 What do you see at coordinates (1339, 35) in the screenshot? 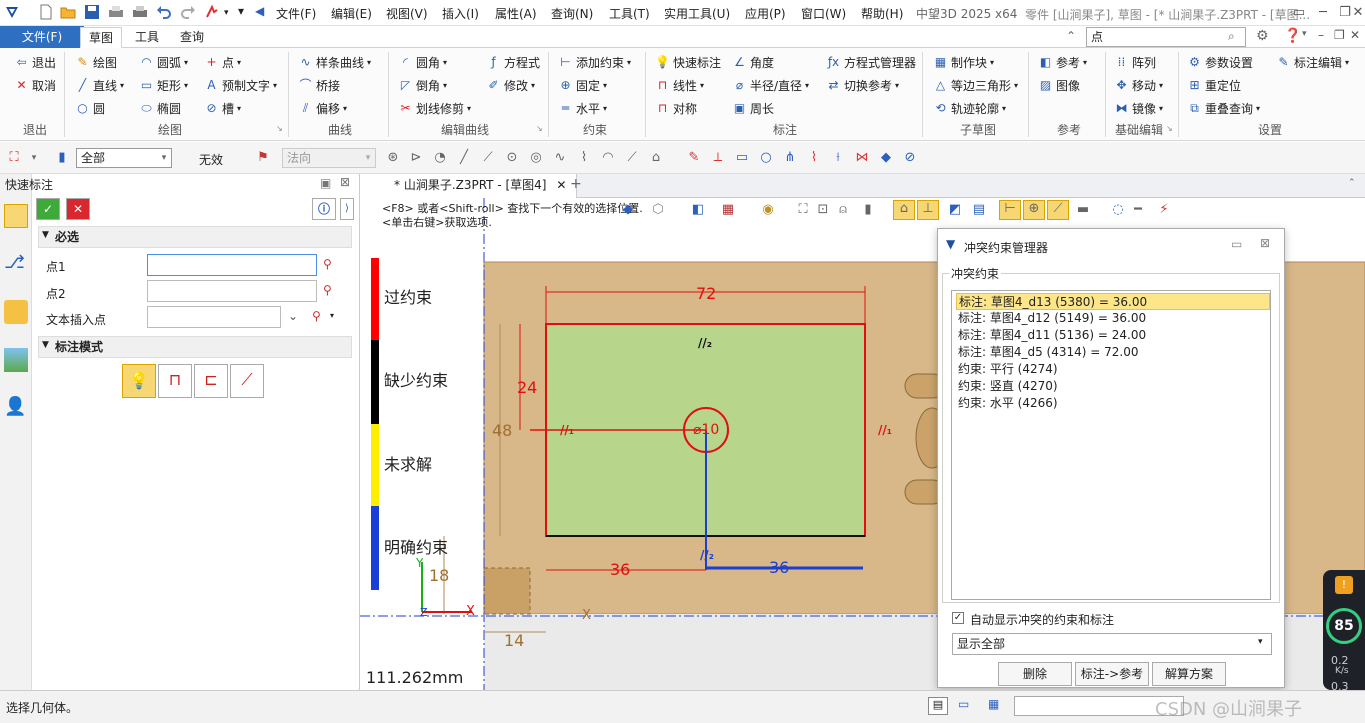
I see `doc-restore-button: ❐` at bounding box center [1339, 35].